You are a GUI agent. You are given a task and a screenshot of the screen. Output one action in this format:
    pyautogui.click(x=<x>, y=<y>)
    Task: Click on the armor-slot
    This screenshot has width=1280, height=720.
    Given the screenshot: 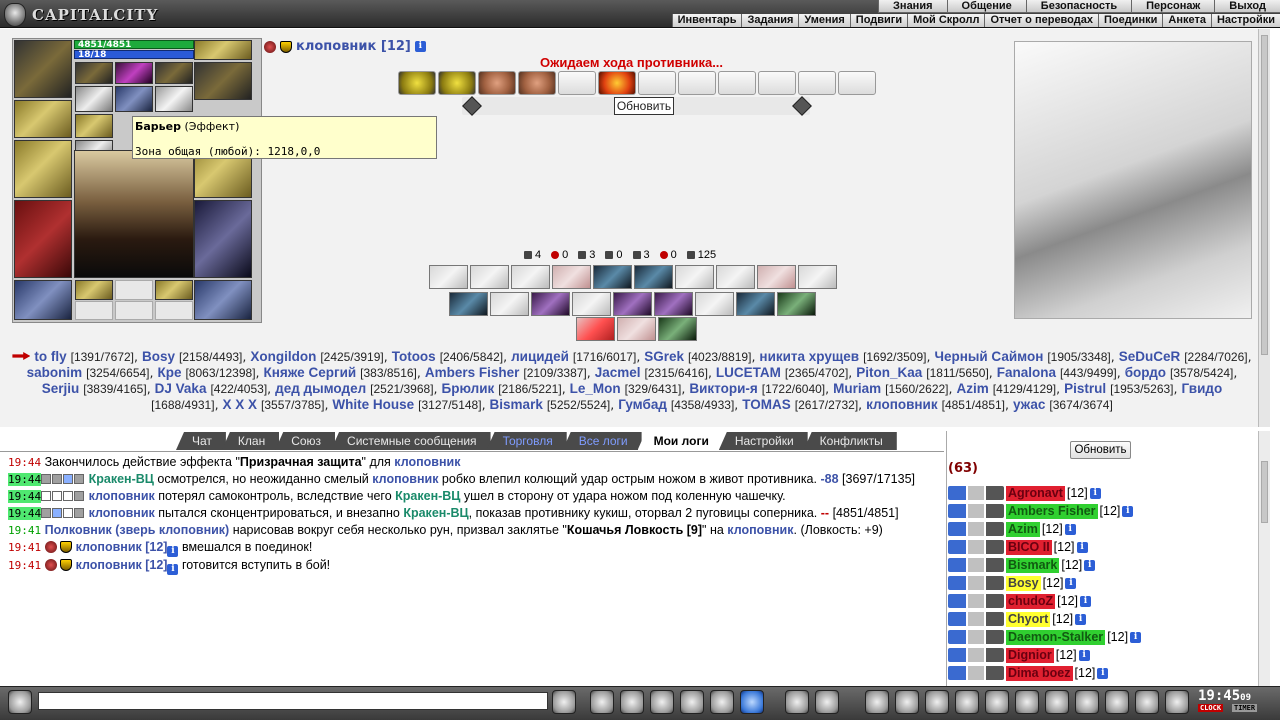 What is the action you would take?
    pyautogui.click(x=43, y=239)
    